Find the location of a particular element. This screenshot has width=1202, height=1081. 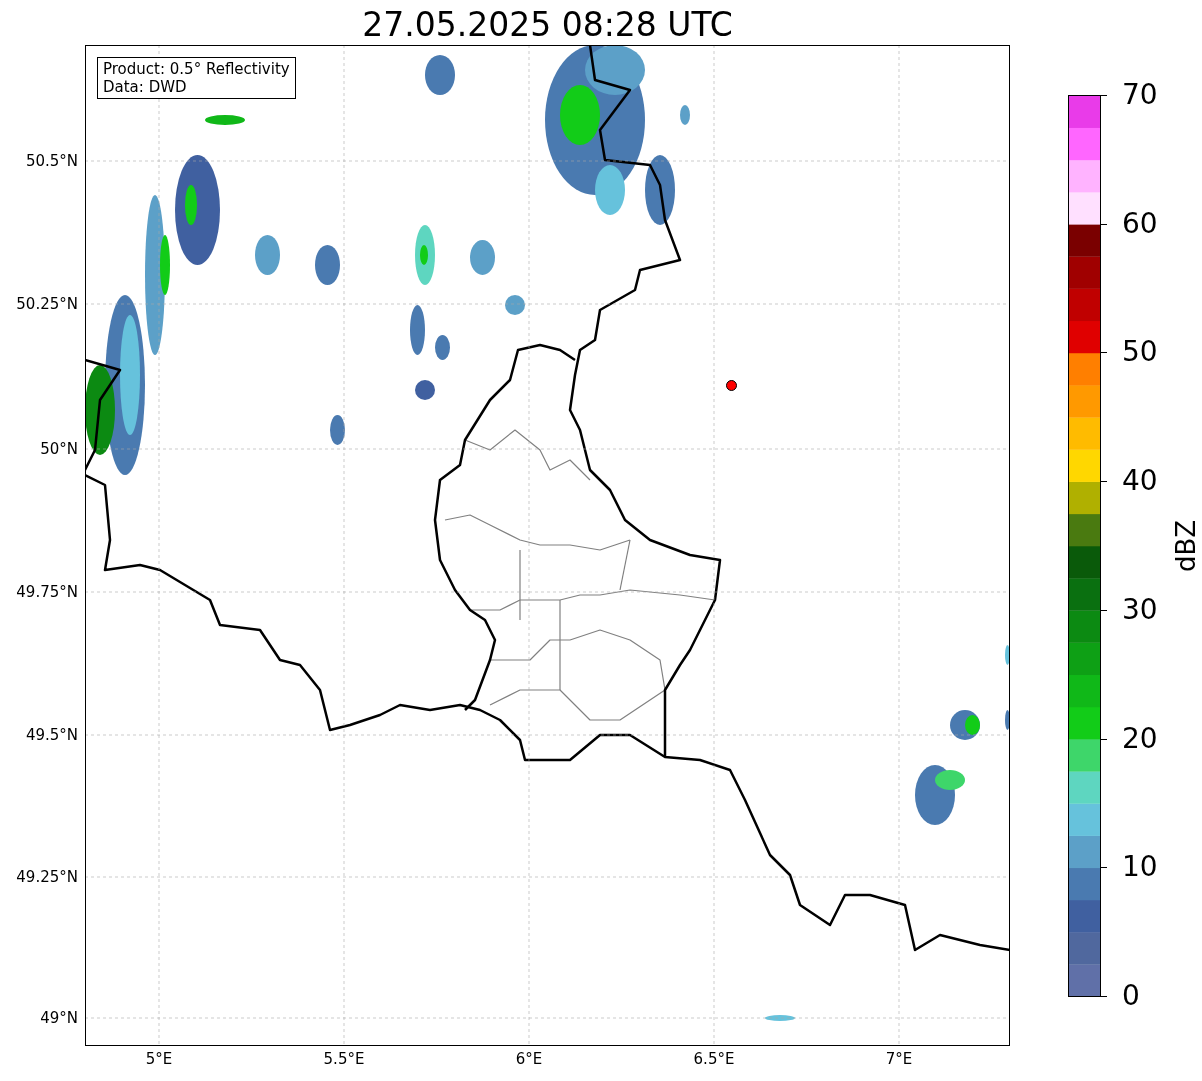

axis-tick-label: 49.5°N is located at coordinates (51, 735).